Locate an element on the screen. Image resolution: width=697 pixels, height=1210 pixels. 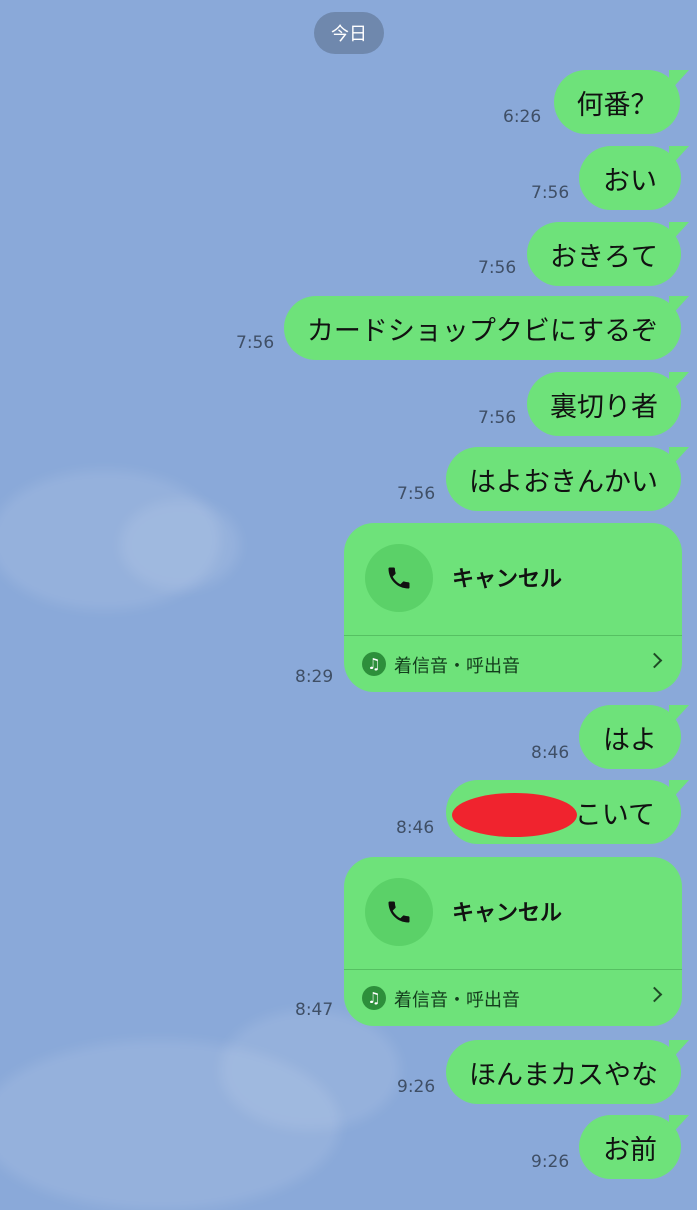
message-text: こいて is located at coordinates (614, 815).